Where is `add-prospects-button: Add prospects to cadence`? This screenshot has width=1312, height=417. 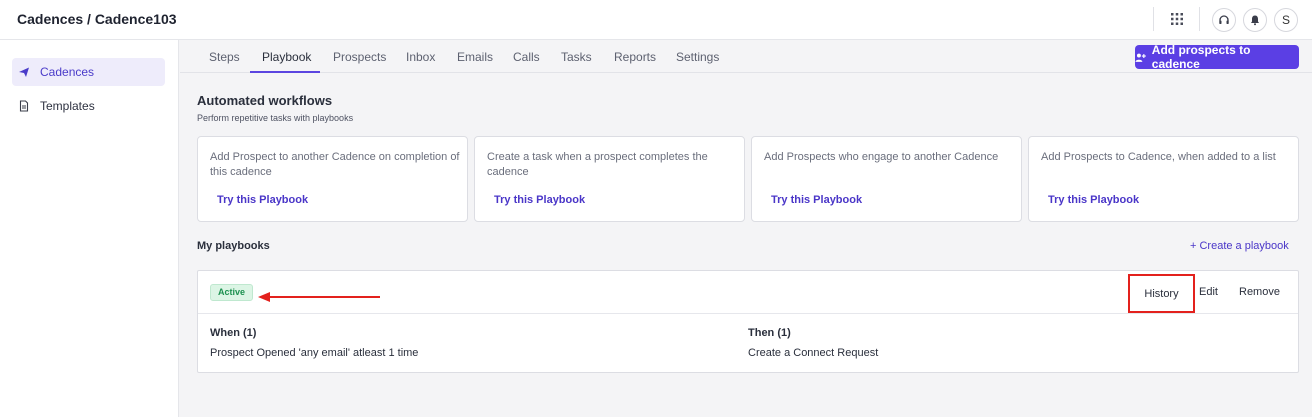 add-prospects-button: Add prospects to cadence is located at coordinates (1217, 57).